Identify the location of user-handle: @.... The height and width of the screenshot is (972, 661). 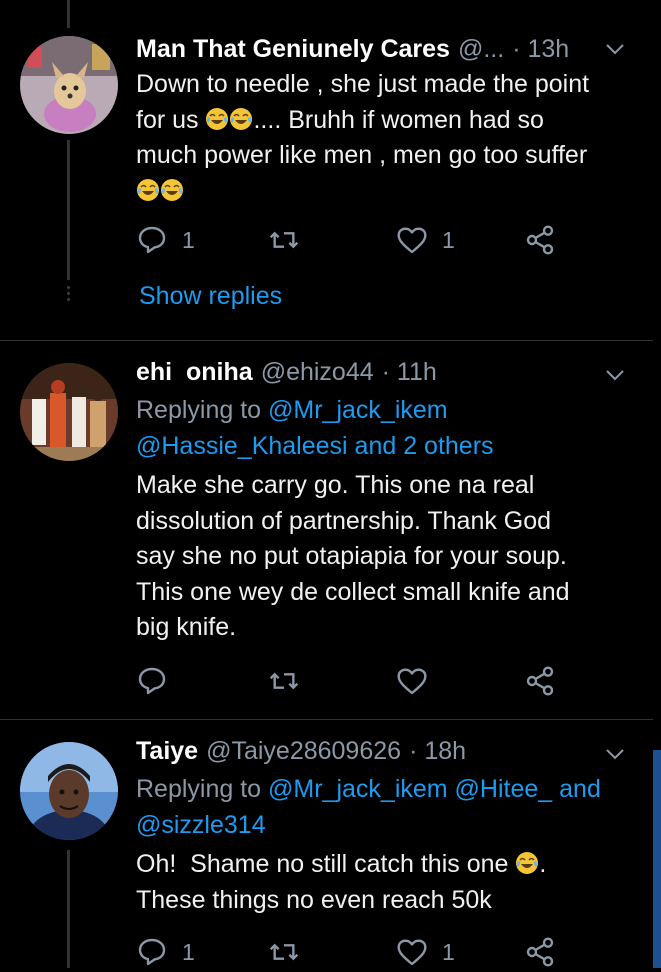
(481, 49).